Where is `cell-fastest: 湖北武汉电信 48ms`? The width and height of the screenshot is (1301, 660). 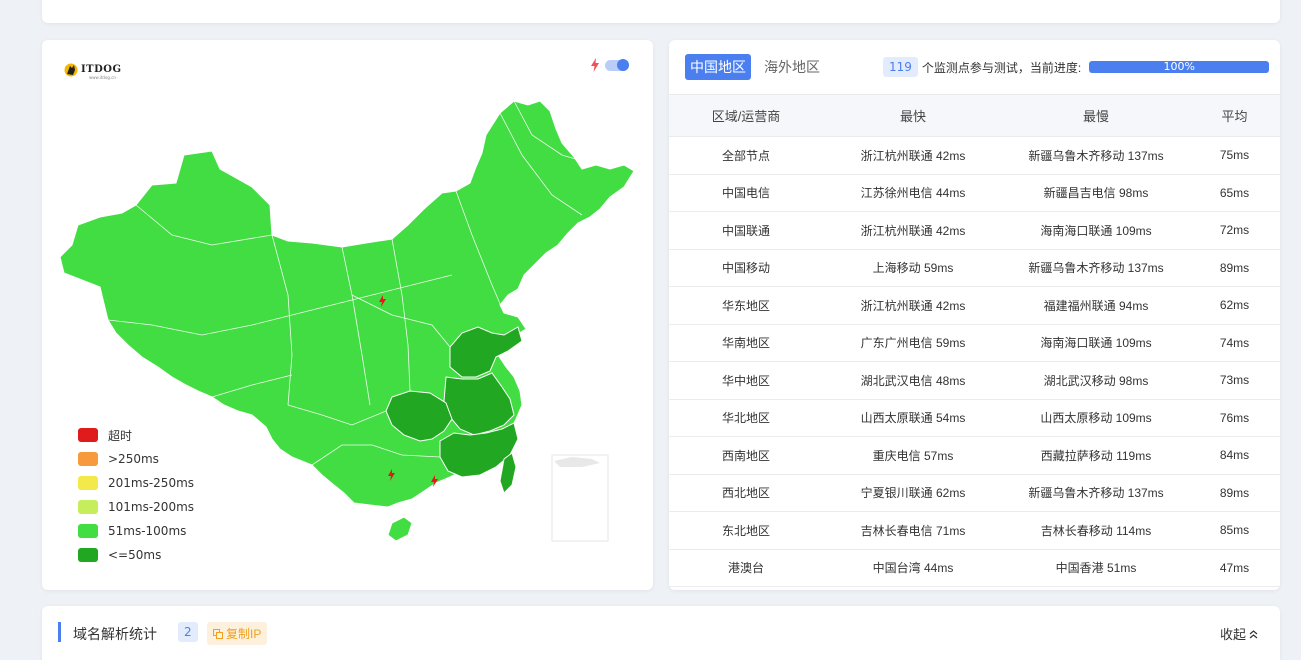
cell-fastest: 湖北武汉电信 48ms is located at coordinates (913, 380).